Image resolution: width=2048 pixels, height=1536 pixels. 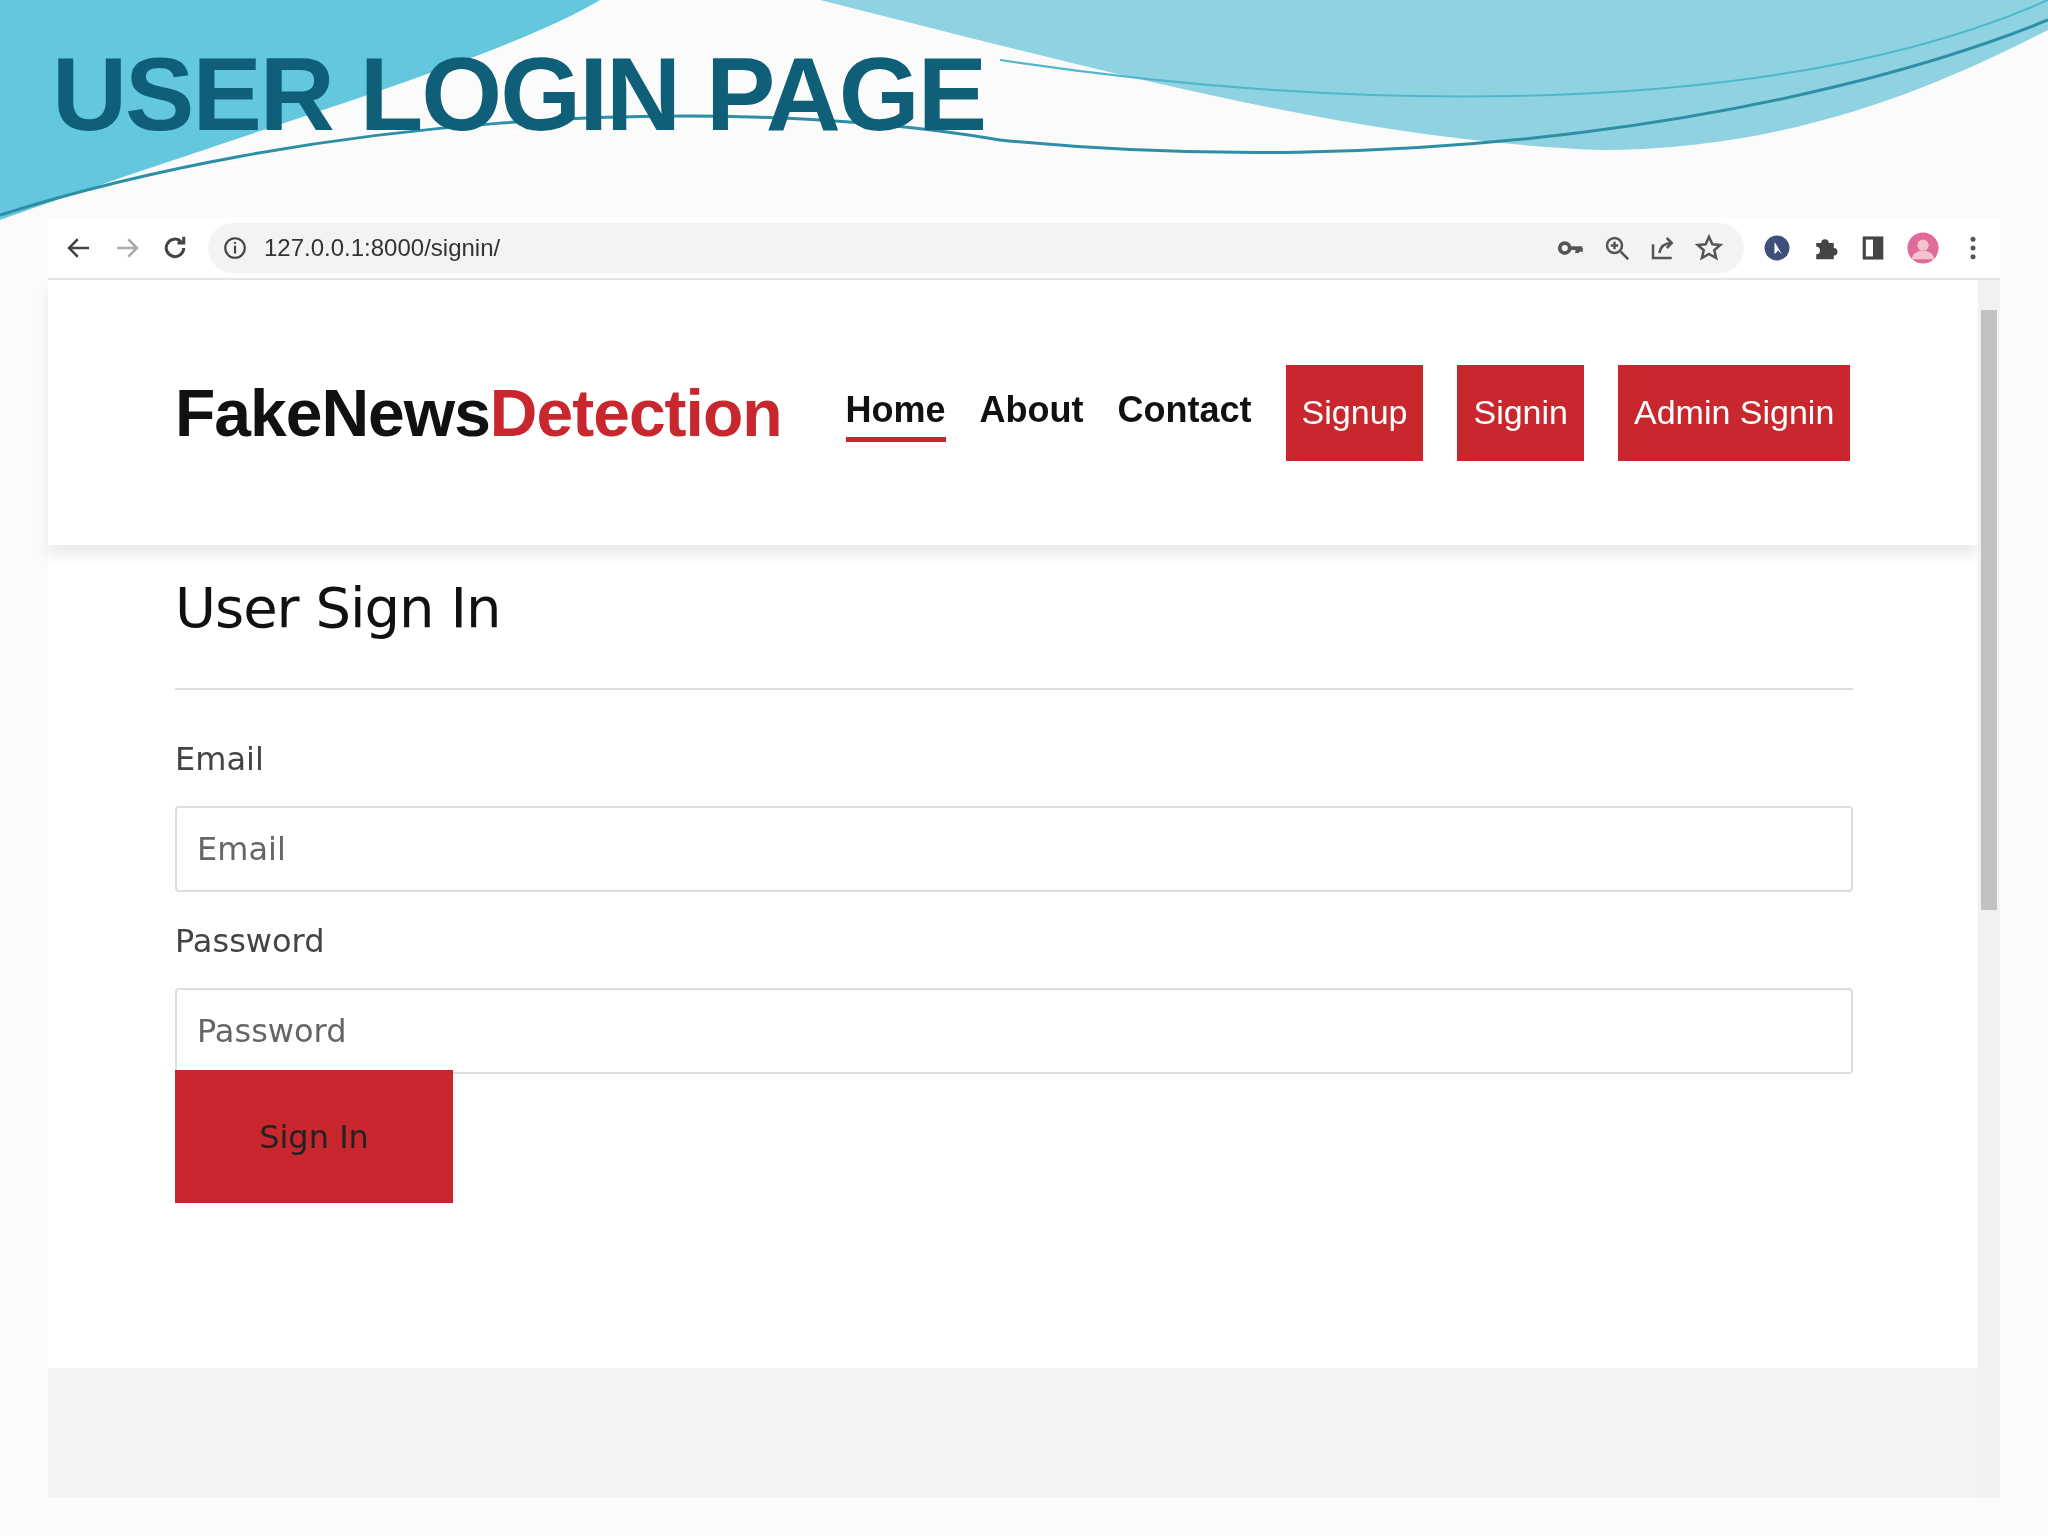 I want to click on nav-button: Signup, so click(x=1354, y=412).